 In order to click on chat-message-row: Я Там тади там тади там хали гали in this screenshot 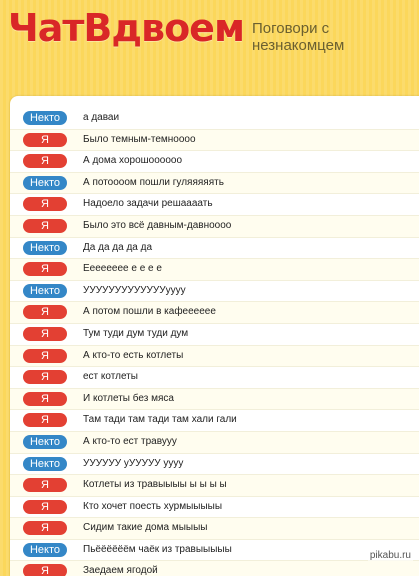, I will do `click(214, 421)`.